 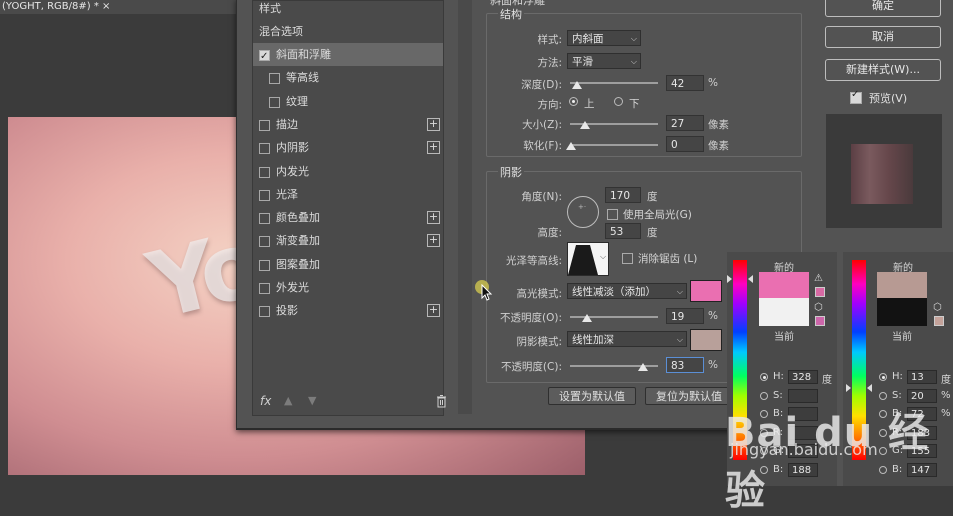 I want to click on highlight-opacity-input: 19, so click(x=685, y=316).